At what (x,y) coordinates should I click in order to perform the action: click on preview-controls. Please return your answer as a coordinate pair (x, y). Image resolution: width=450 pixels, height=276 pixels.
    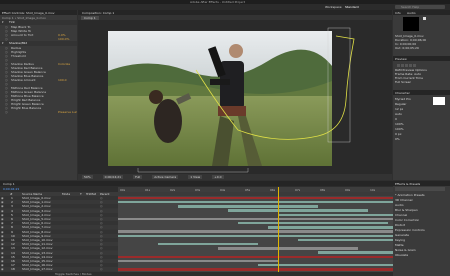
    Looking at the image, I should click on (407, 65).